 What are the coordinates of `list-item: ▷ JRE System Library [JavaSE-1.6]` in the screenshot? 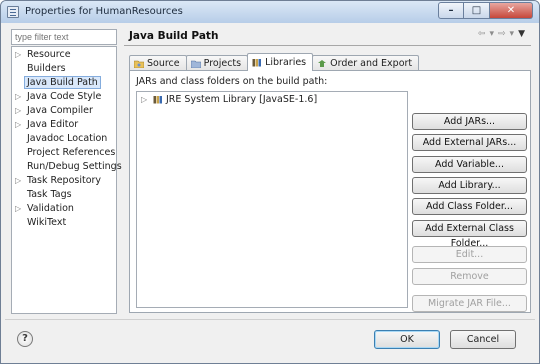 It's located at (229, 99).